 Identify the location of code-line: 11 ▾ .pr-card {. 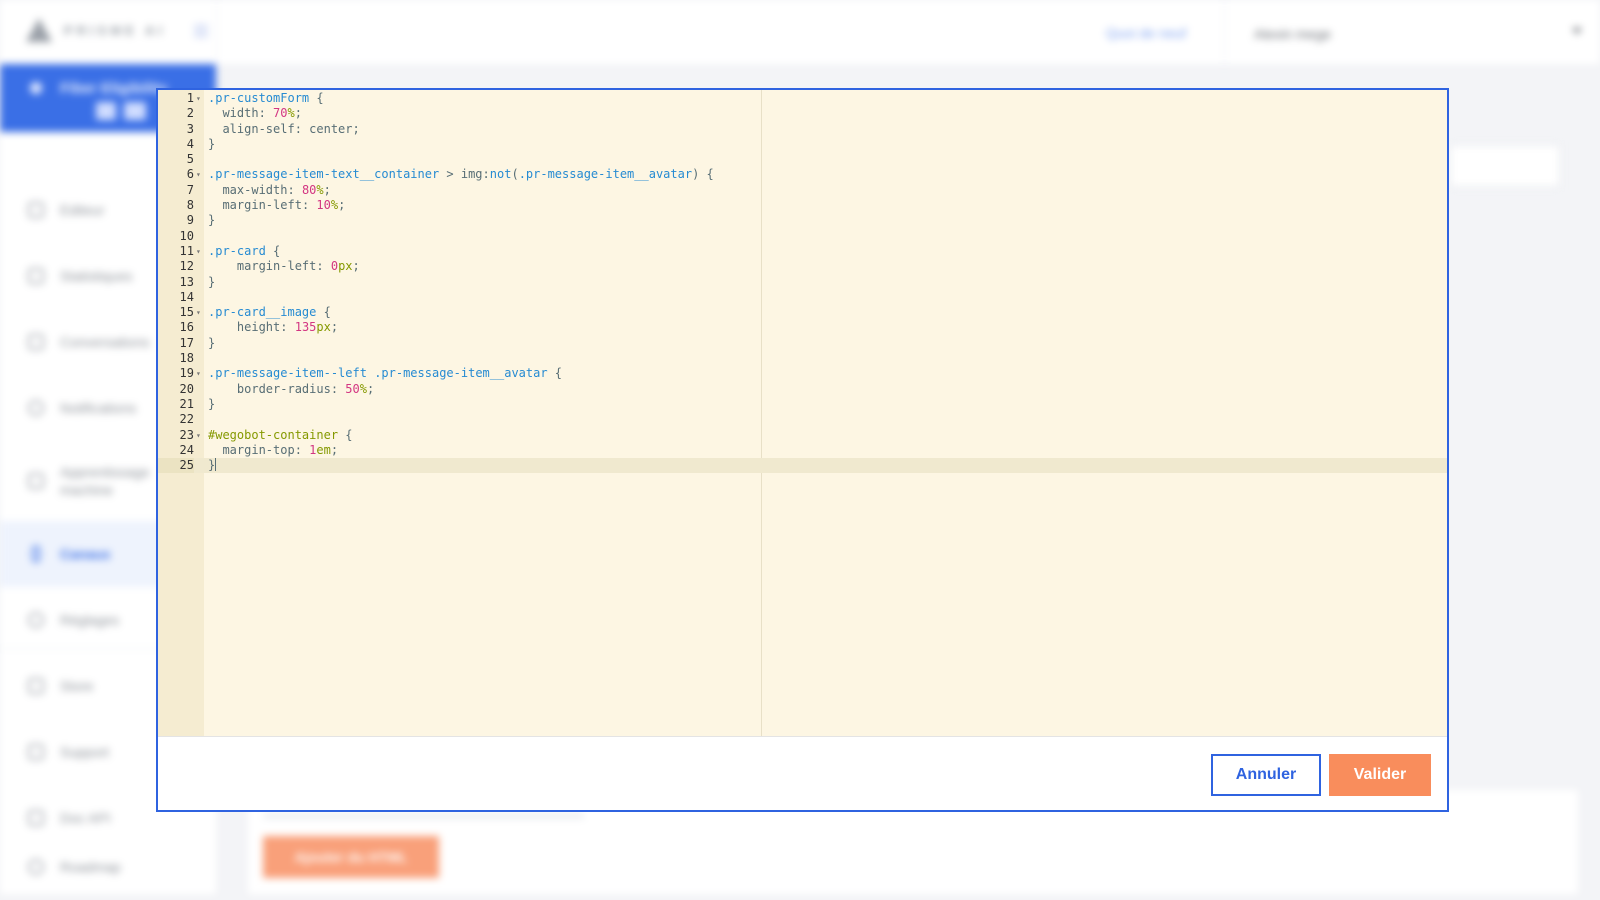
(802, 251).